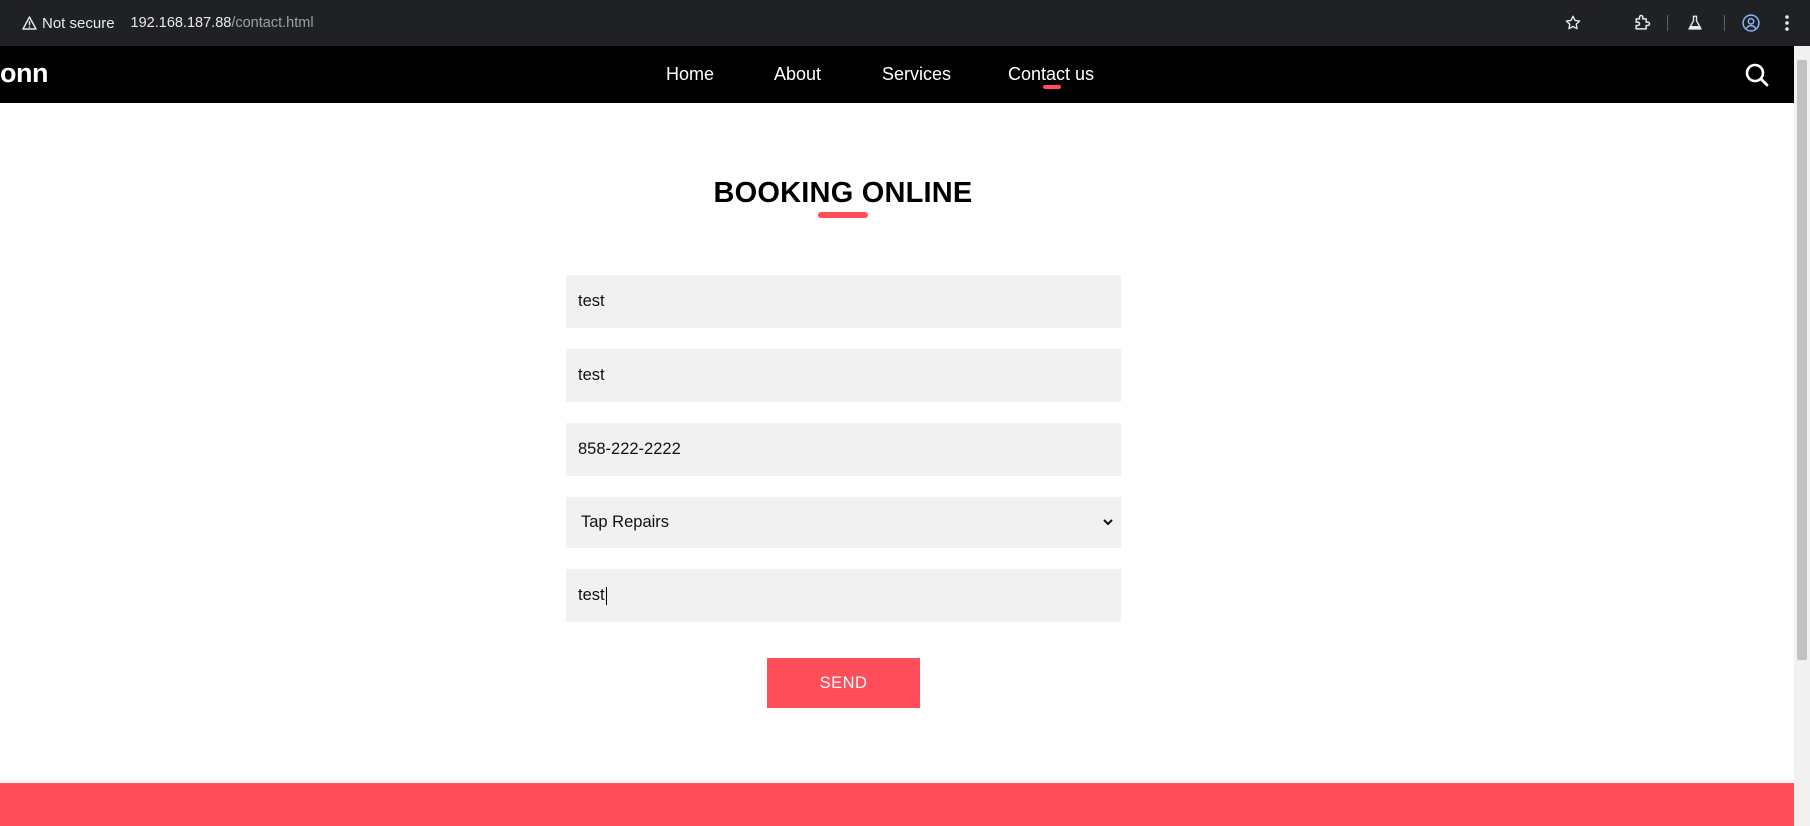  What do you see at coordinates (272, 23) in the screenshot?
I see `url-path: /contact.html` at bounding box center [272, 23].